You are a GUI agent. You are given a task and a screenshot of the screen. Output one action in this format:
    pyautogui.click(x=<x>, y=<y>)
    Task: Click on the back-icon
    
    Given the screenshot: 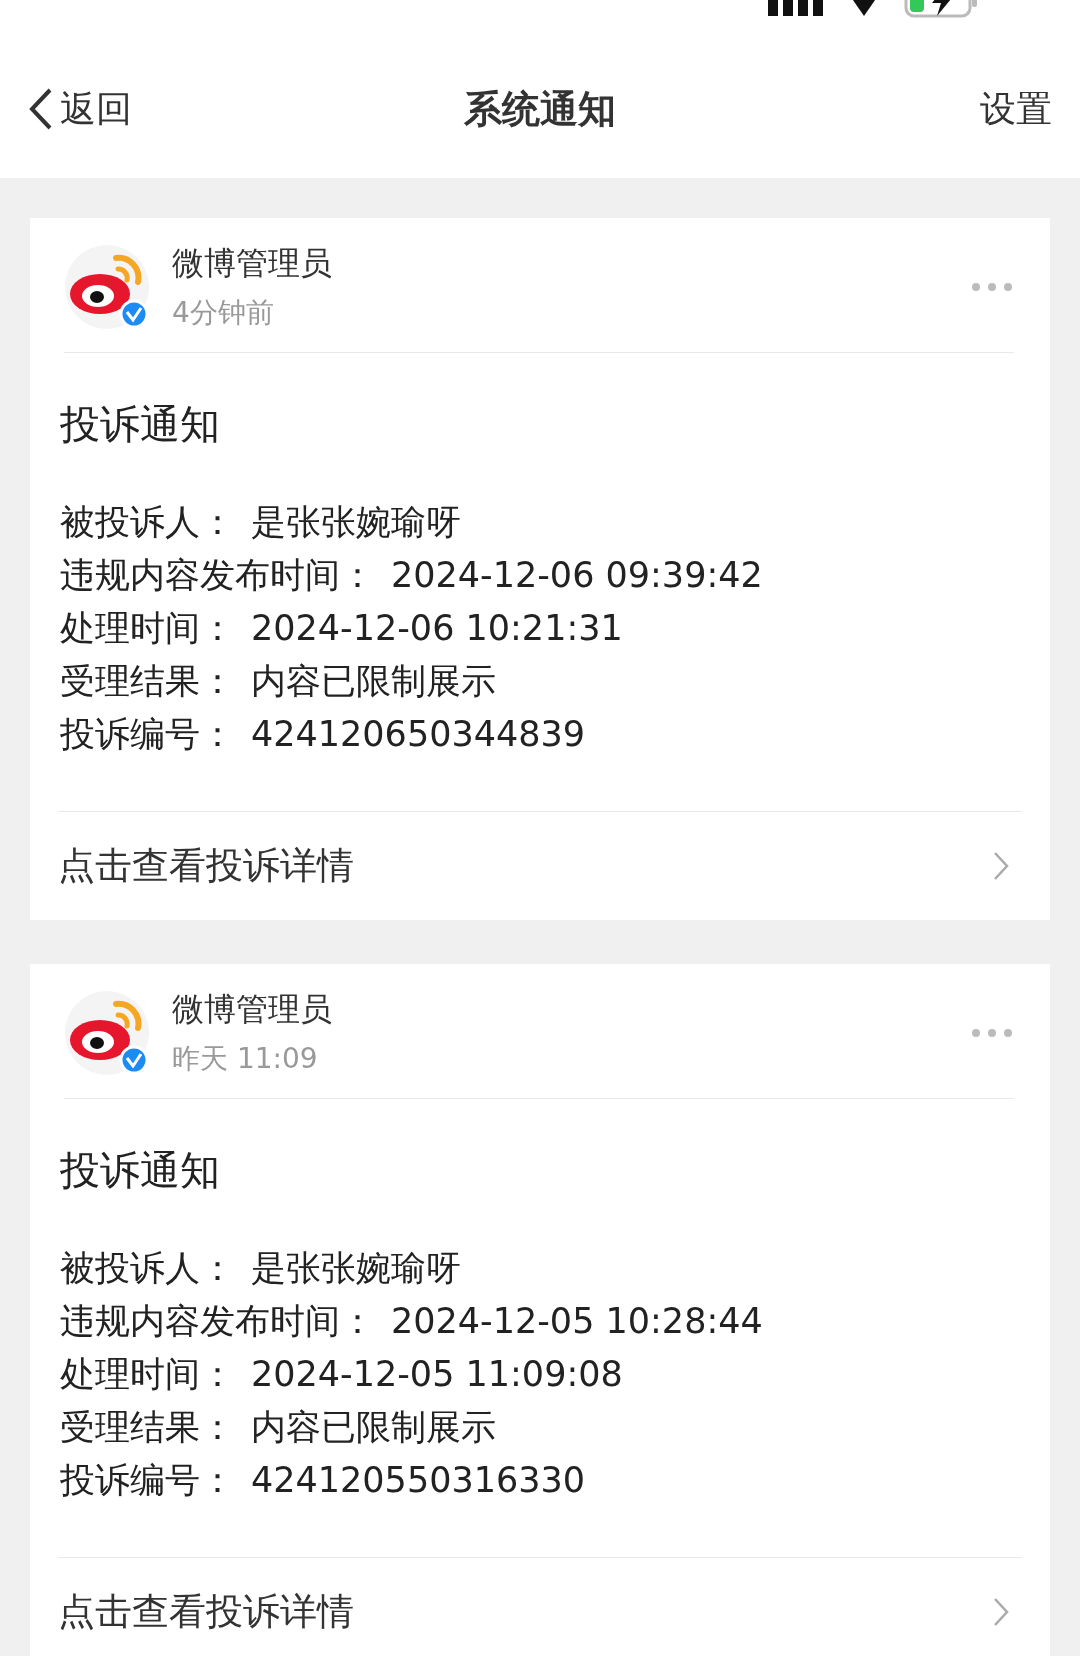 What is the action you would take?
    pyautogui.click(x=41, y=109)
    